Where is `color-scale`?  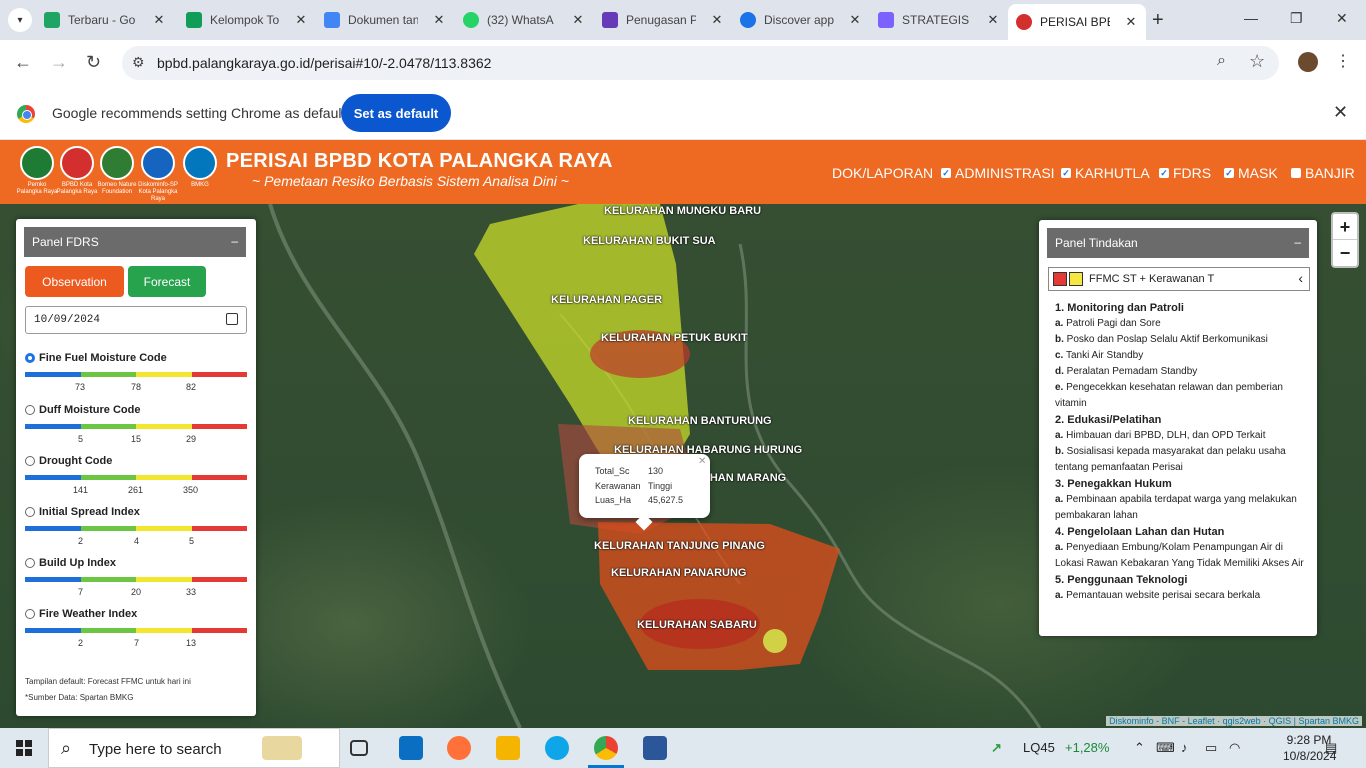 color-scale is located at coordinates (136, 528).